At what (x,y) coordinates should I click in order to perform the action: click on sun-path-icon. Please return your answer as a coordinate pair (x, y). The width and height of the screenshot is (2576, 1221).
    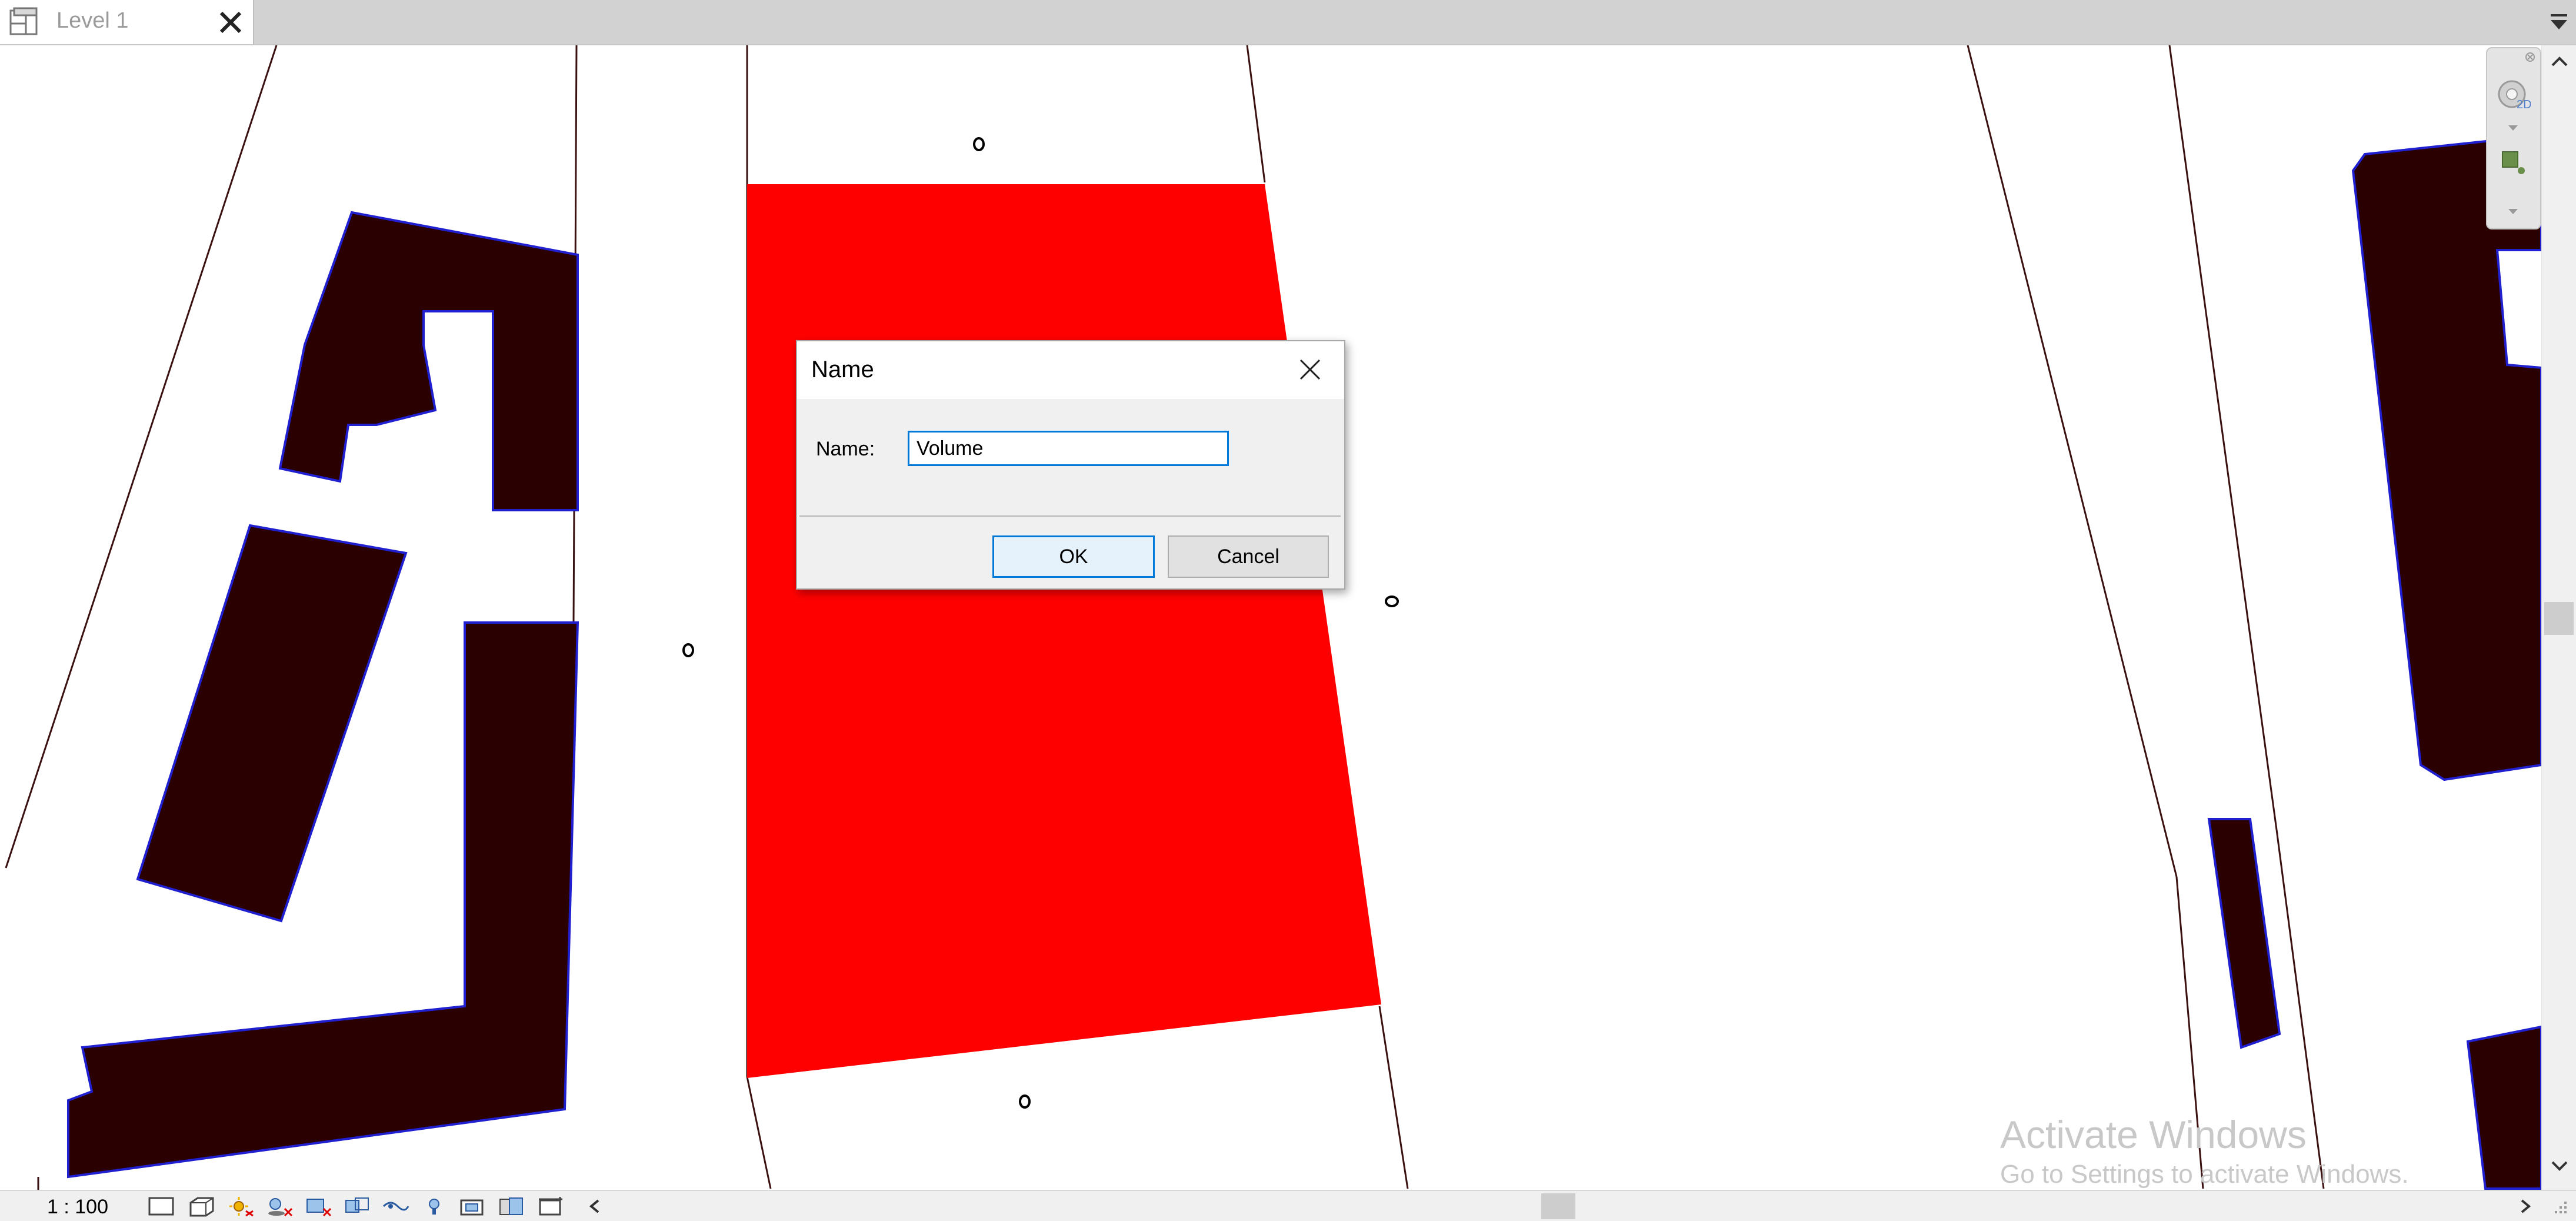
    Looking at the image, I should click on (241, 1206).